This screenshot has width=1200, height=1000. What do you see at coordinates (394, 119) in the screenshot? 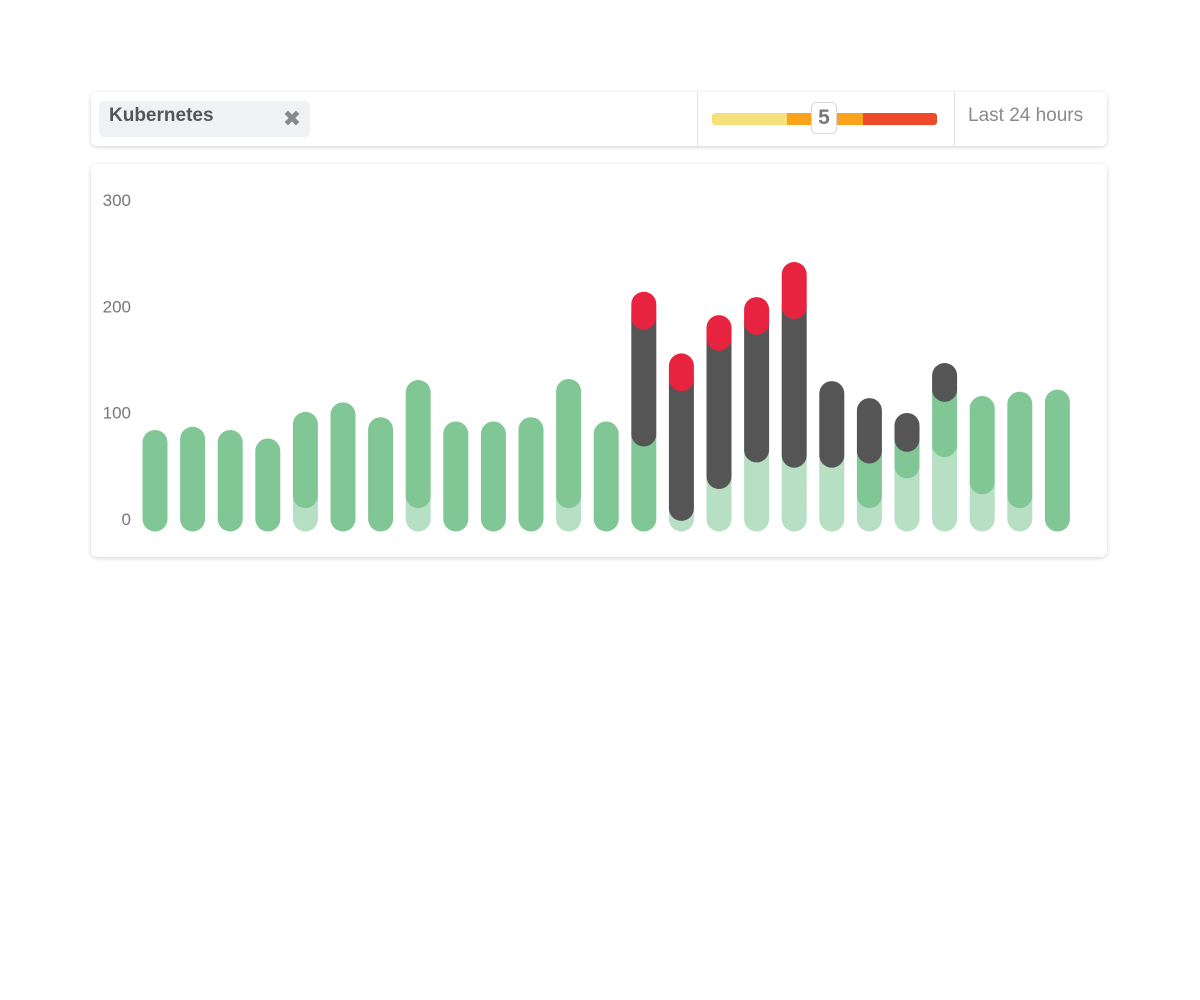
I see `filter-area: Kubernetes ✖` at bounding box center [394, 119].